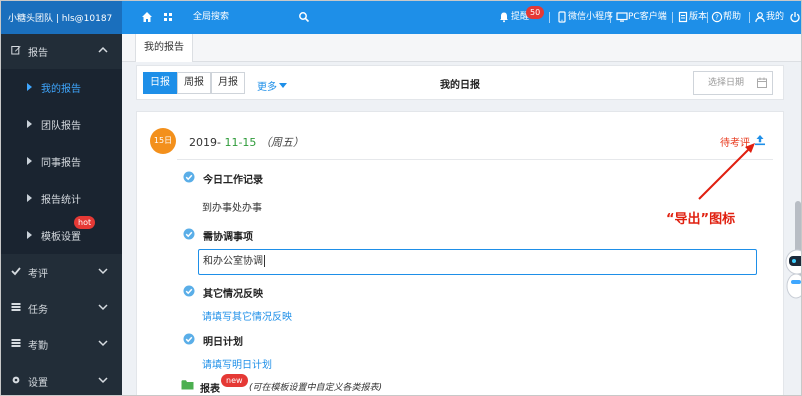 The height and width of the screenshot is (396, 802). Describe the element at coordinates (475, 159) in the screenshot. I see `divider` at that location.